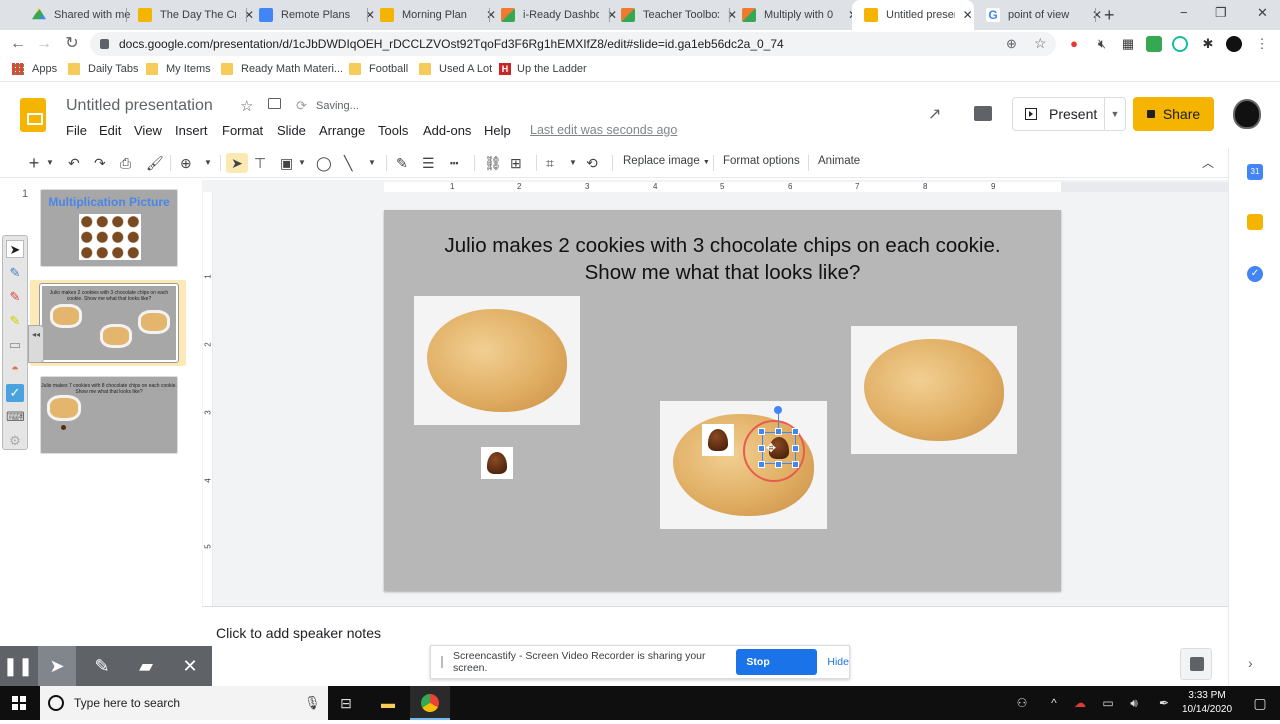  I want to click on image-icon: ▣, so click(286, 163).